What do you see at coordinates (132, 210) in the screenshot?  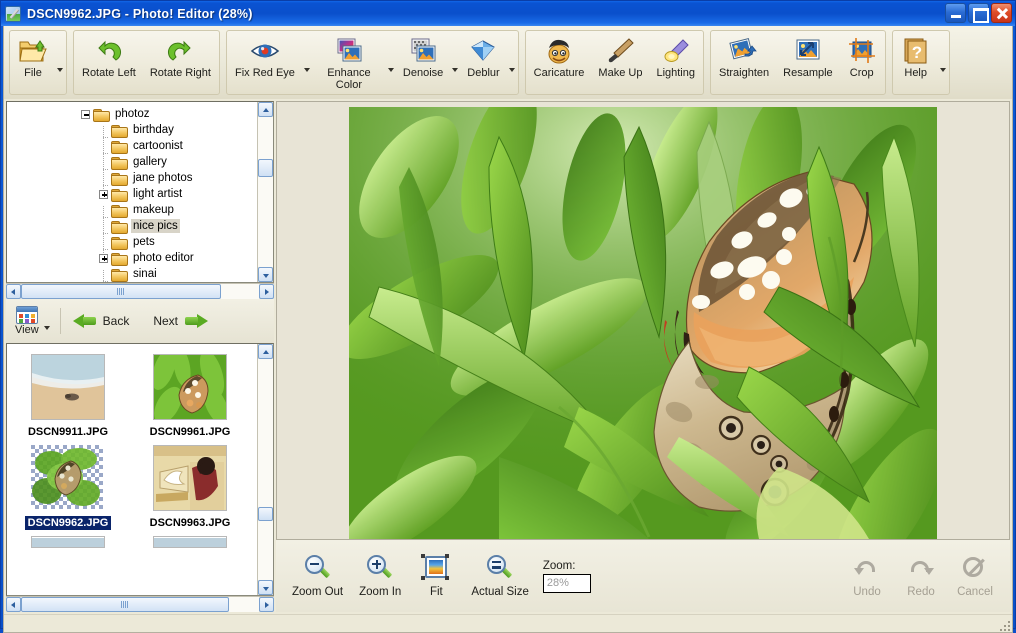 I see `tree-item-makeup: makeup` at bounding box center [132, 210].